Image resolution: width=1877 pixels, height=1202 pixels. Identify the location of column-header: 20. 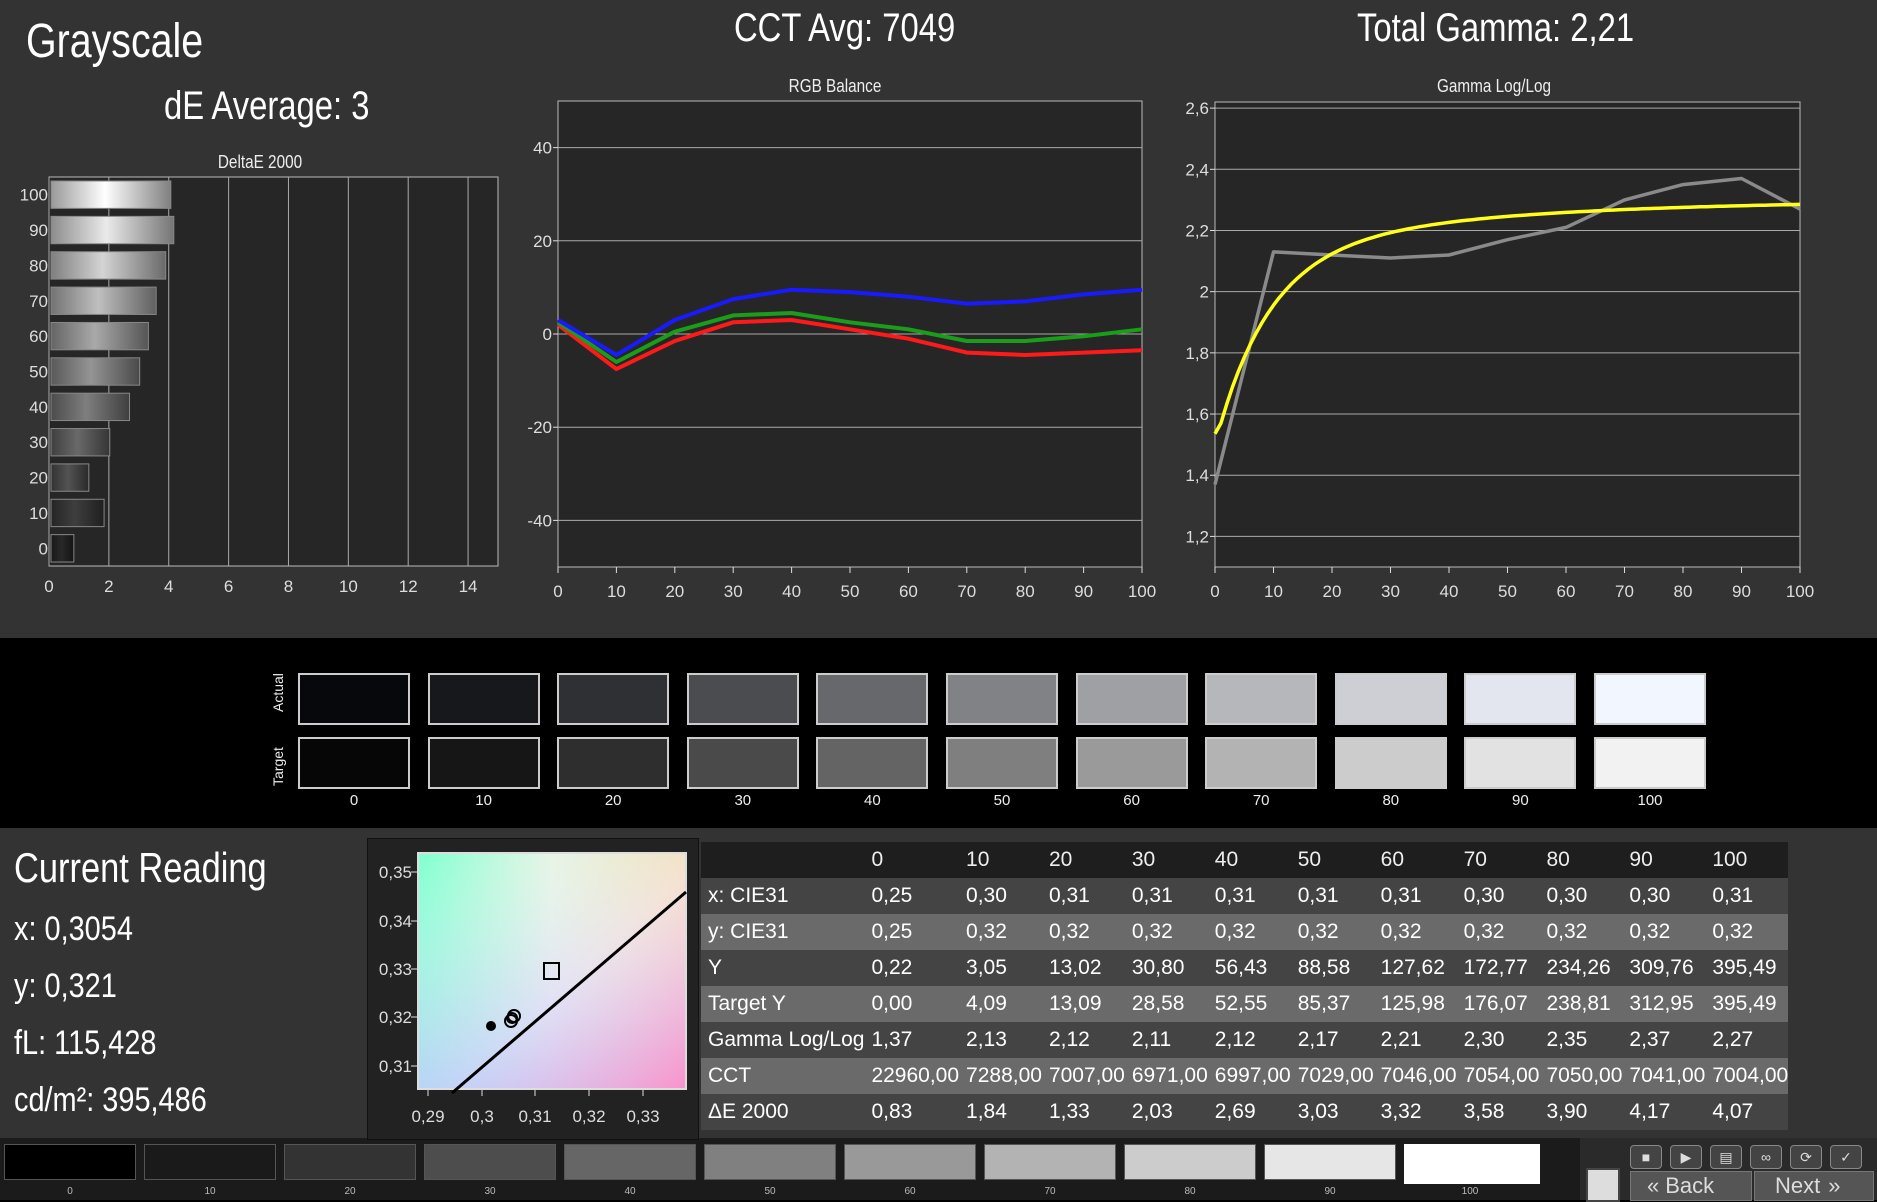
(1083, 860).